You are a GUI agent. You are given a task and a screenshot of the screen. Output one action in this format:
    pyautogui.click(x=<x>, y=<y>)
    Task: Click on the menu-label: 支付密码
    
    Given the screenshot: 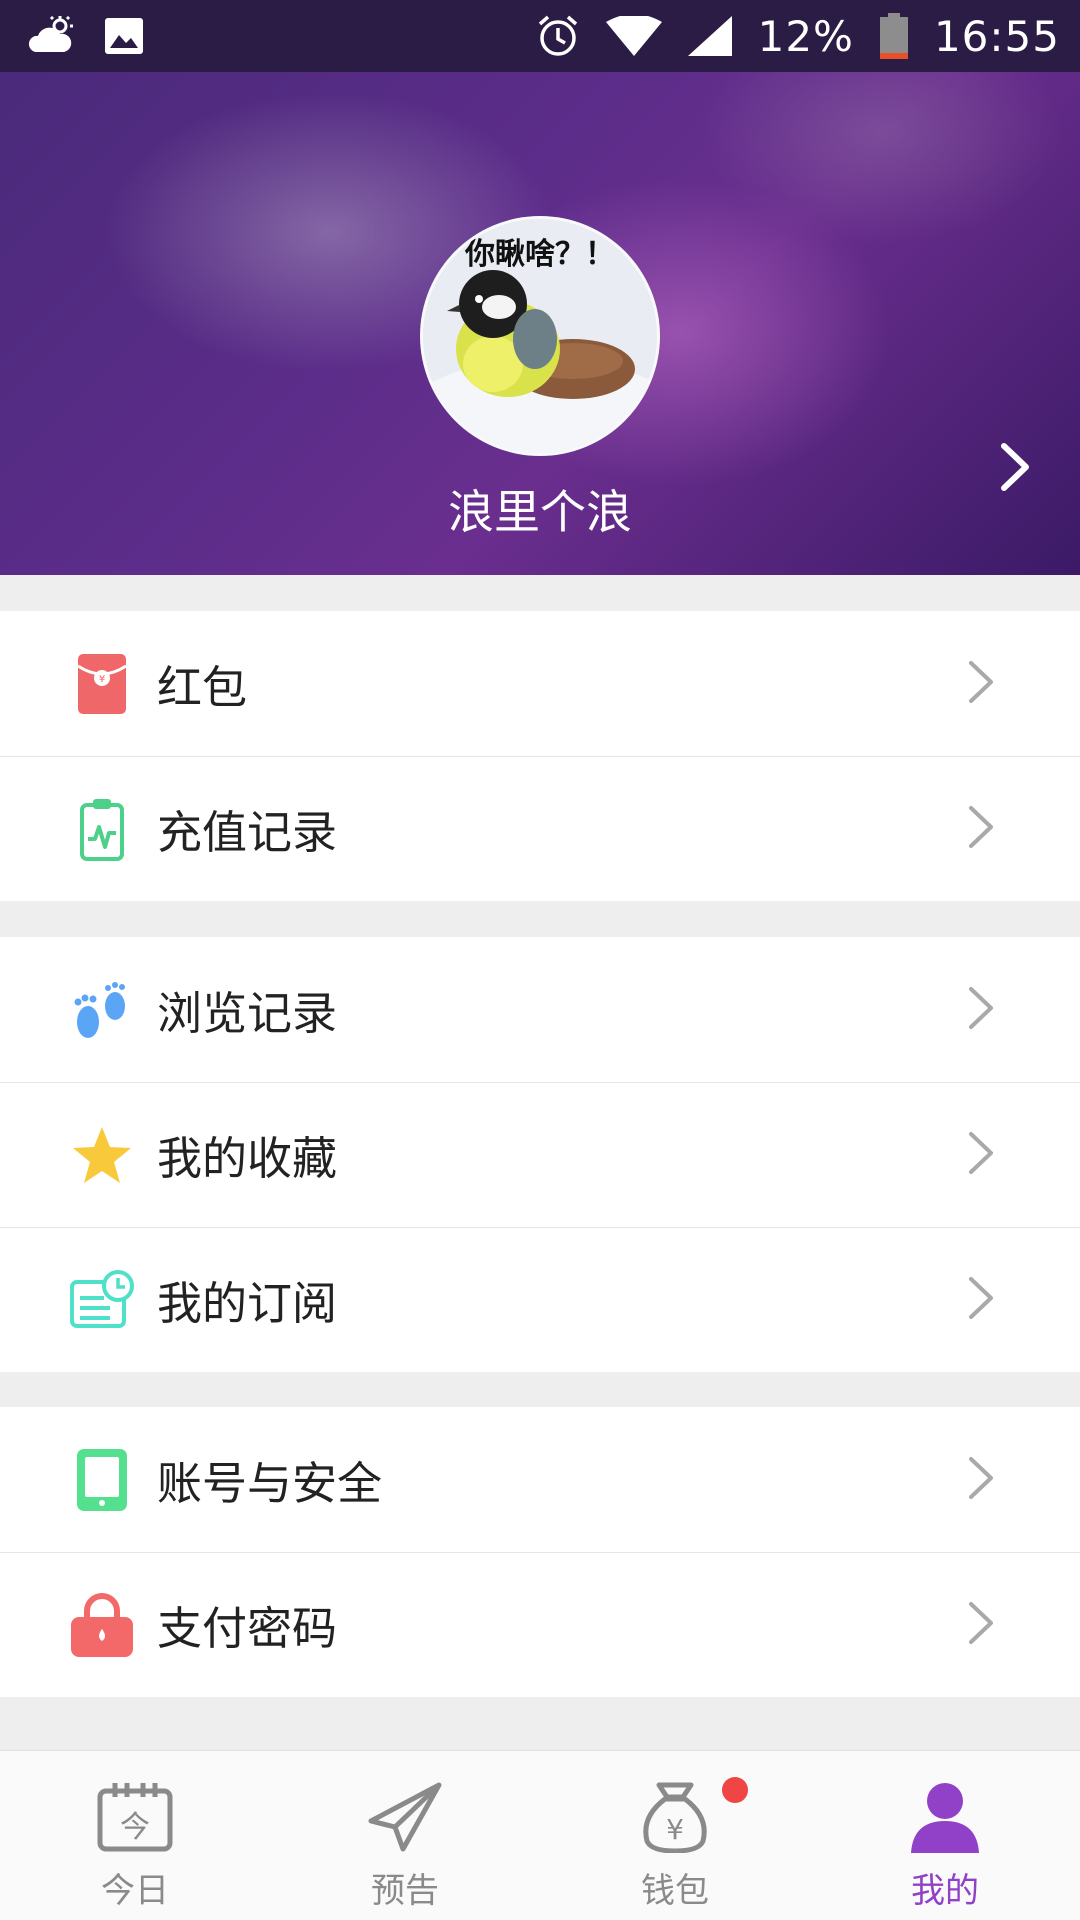 What is the action you would take?
    pyautogui.click(x=247, y=1628)
    